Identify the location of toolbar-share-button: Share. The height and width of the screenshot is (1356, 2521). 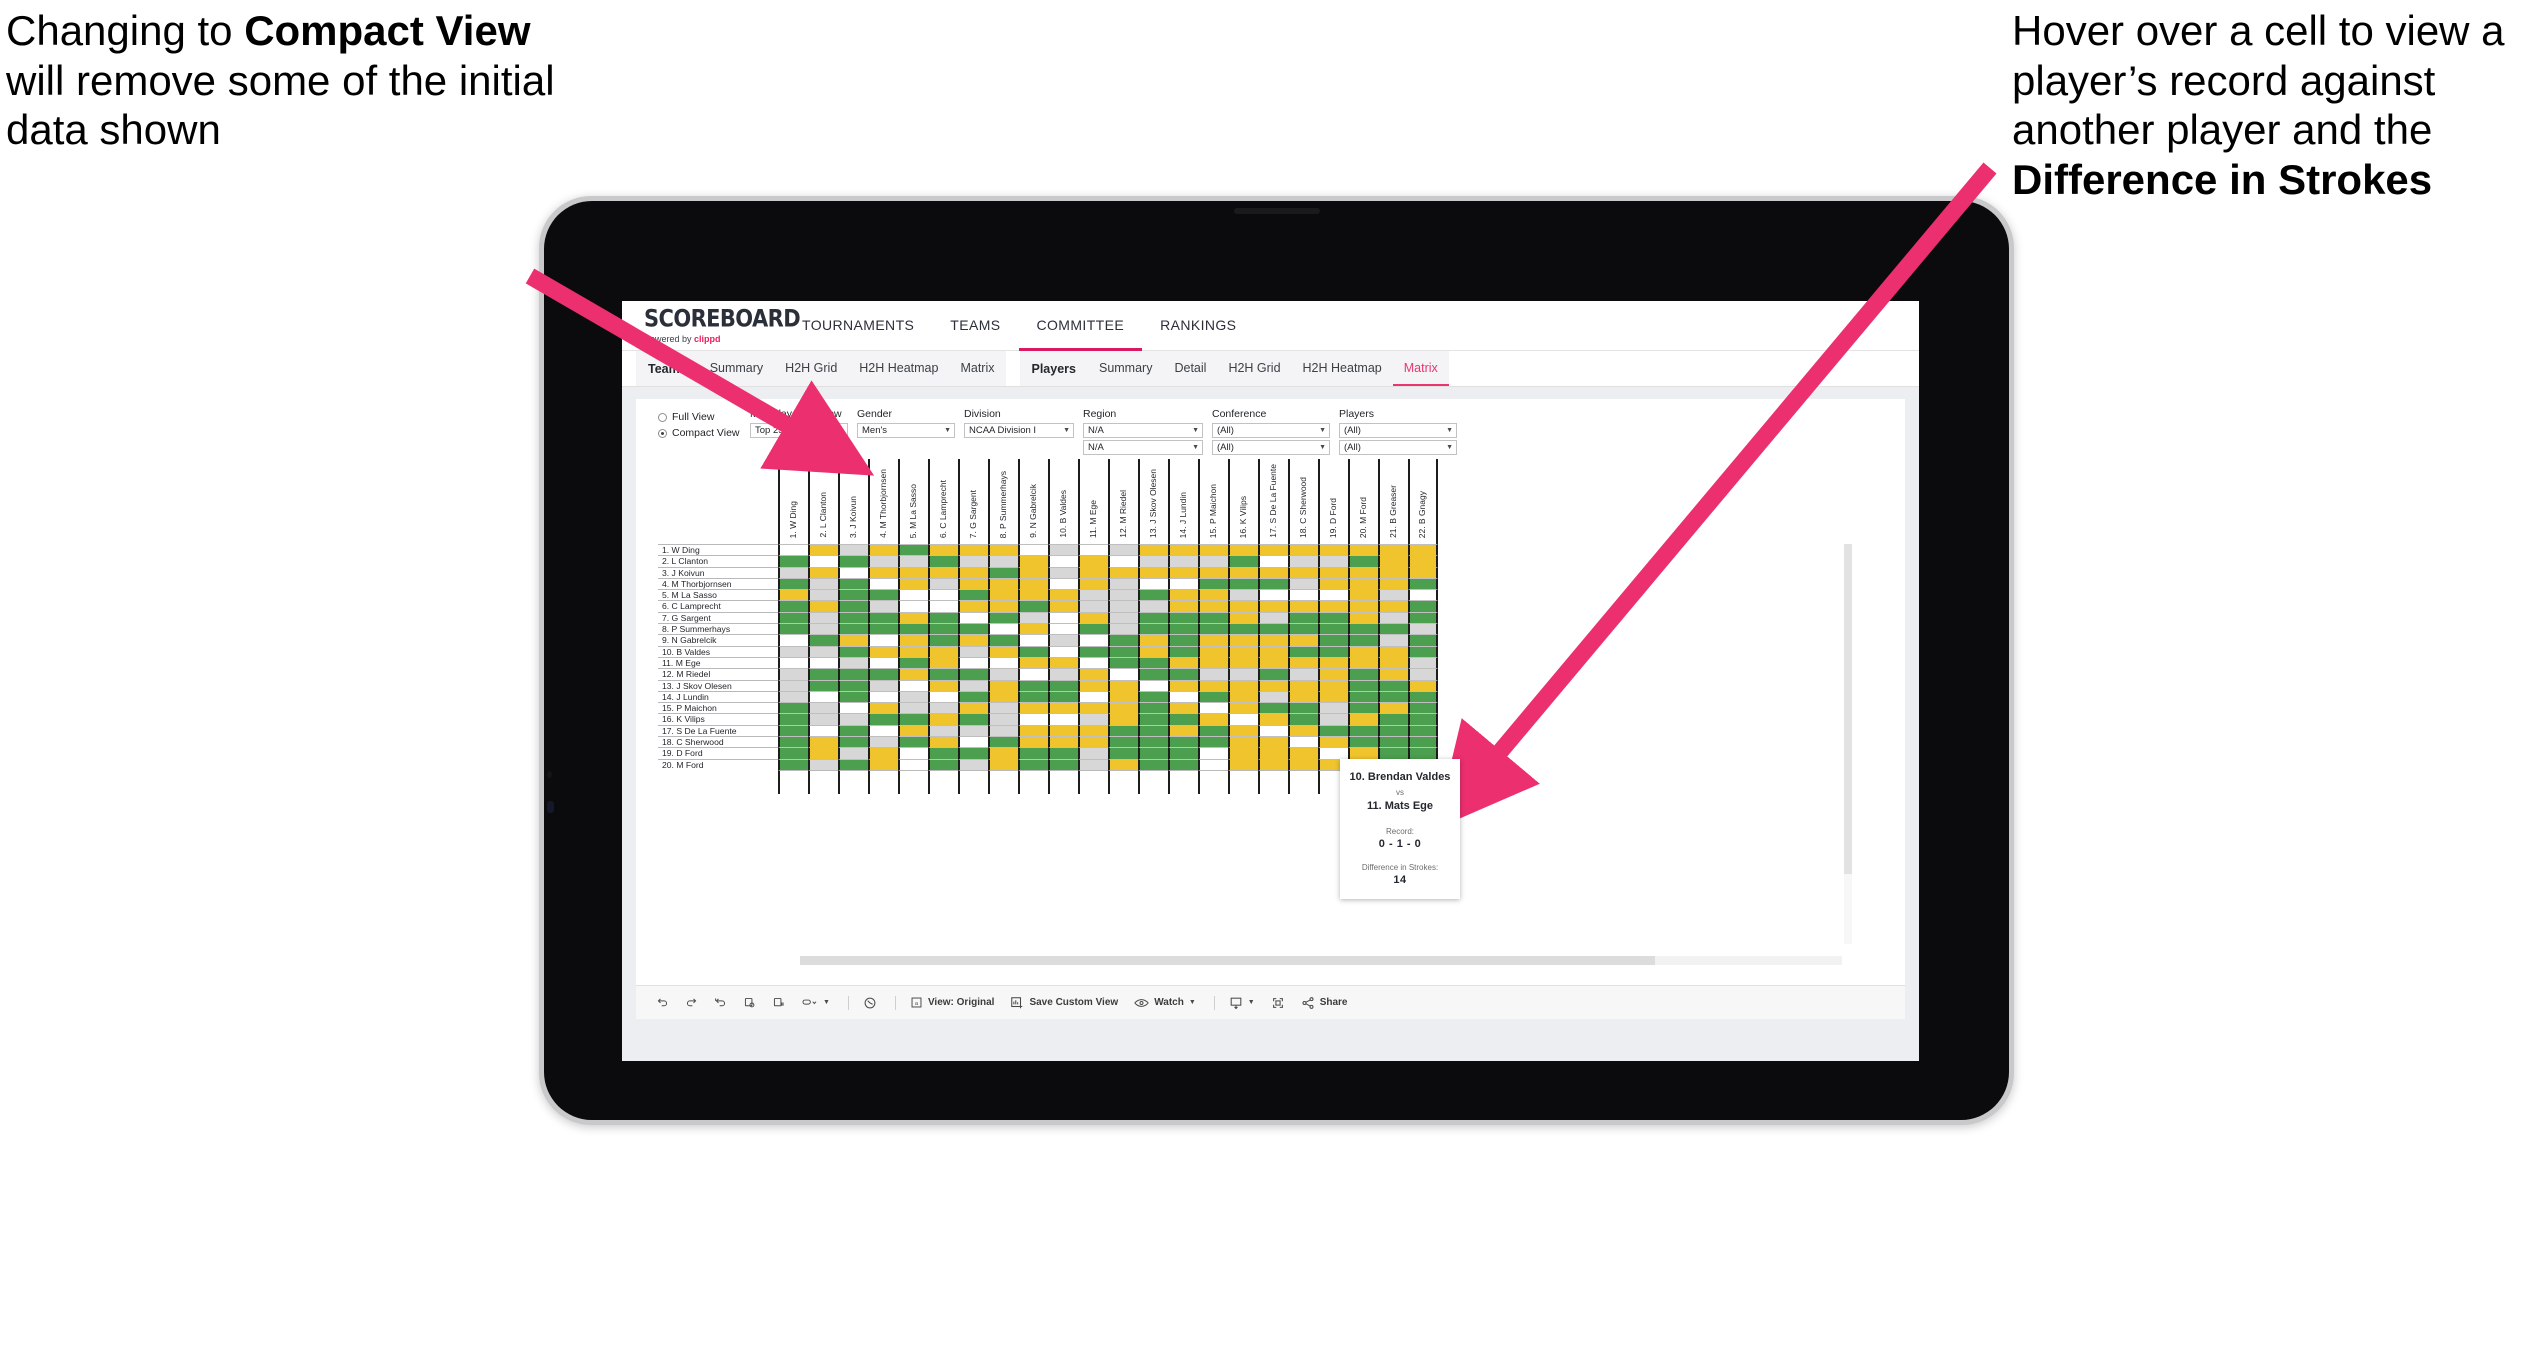
(1324, 1003).